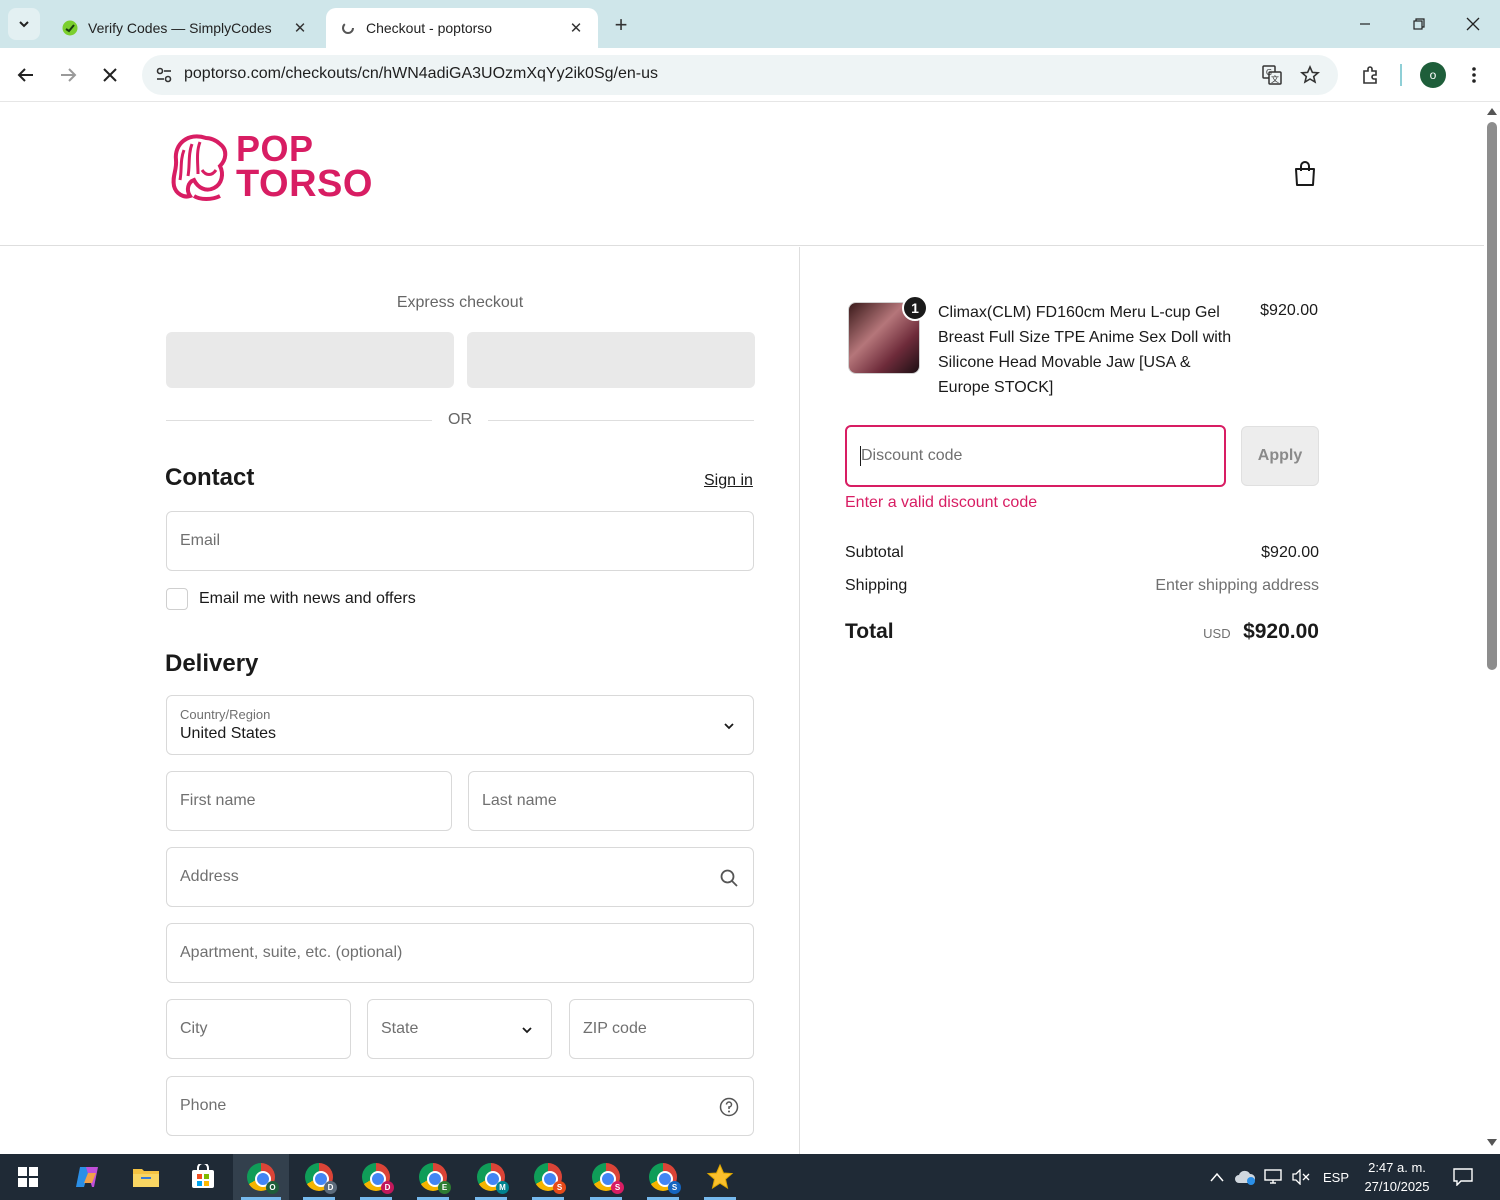  I want to click on country-value: United States, so click(228, 733).